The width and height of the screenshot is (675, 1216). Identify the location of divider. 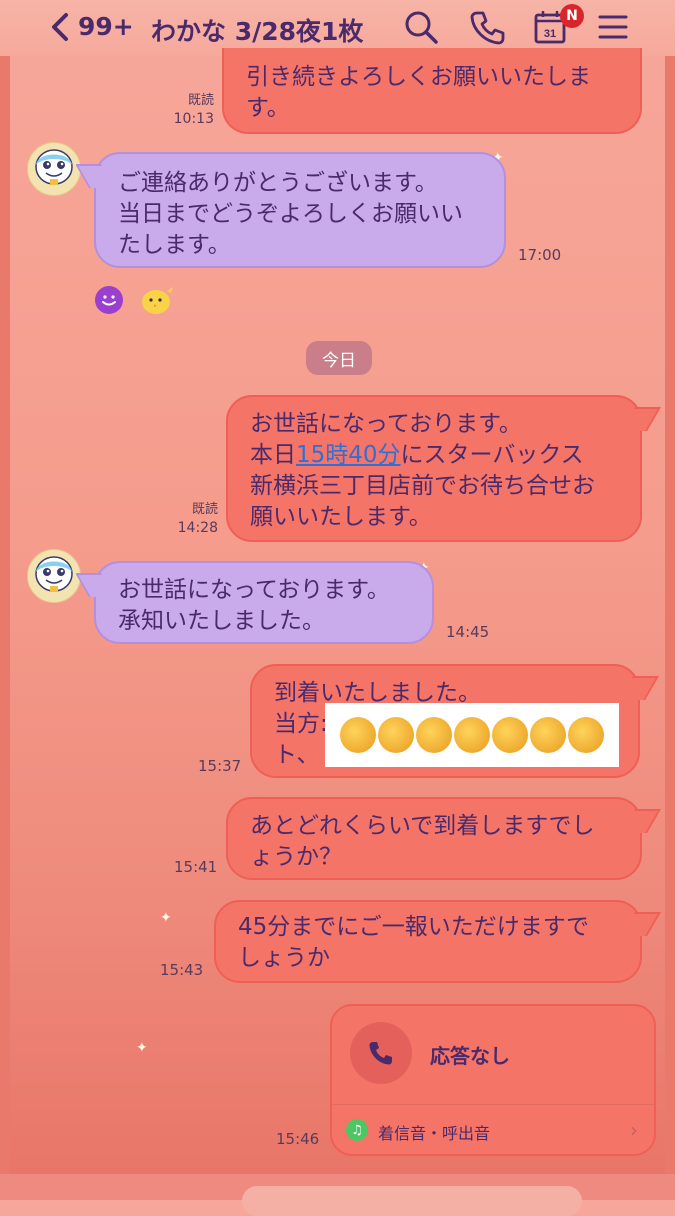
(493, 1104).